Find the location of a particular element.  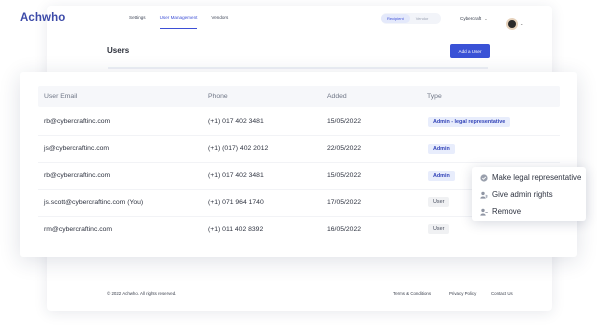

column-header-added: Added is located at coordinates (337, 96).